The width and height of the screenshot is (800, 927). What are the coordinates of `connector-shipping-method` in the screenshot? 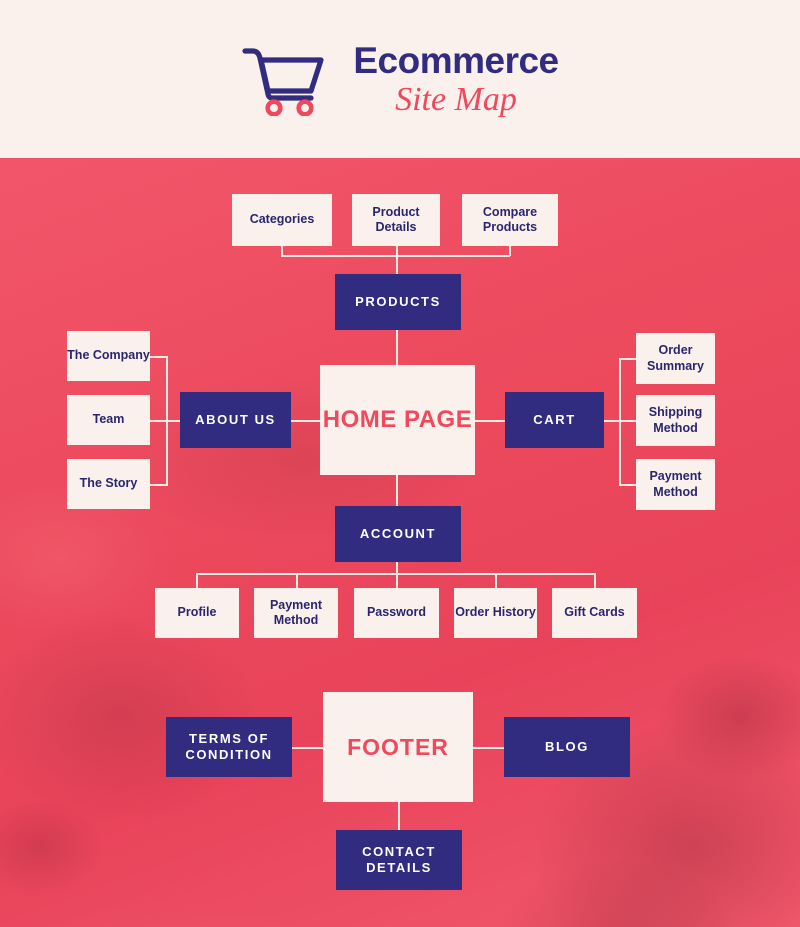 It's located at (628, 421).